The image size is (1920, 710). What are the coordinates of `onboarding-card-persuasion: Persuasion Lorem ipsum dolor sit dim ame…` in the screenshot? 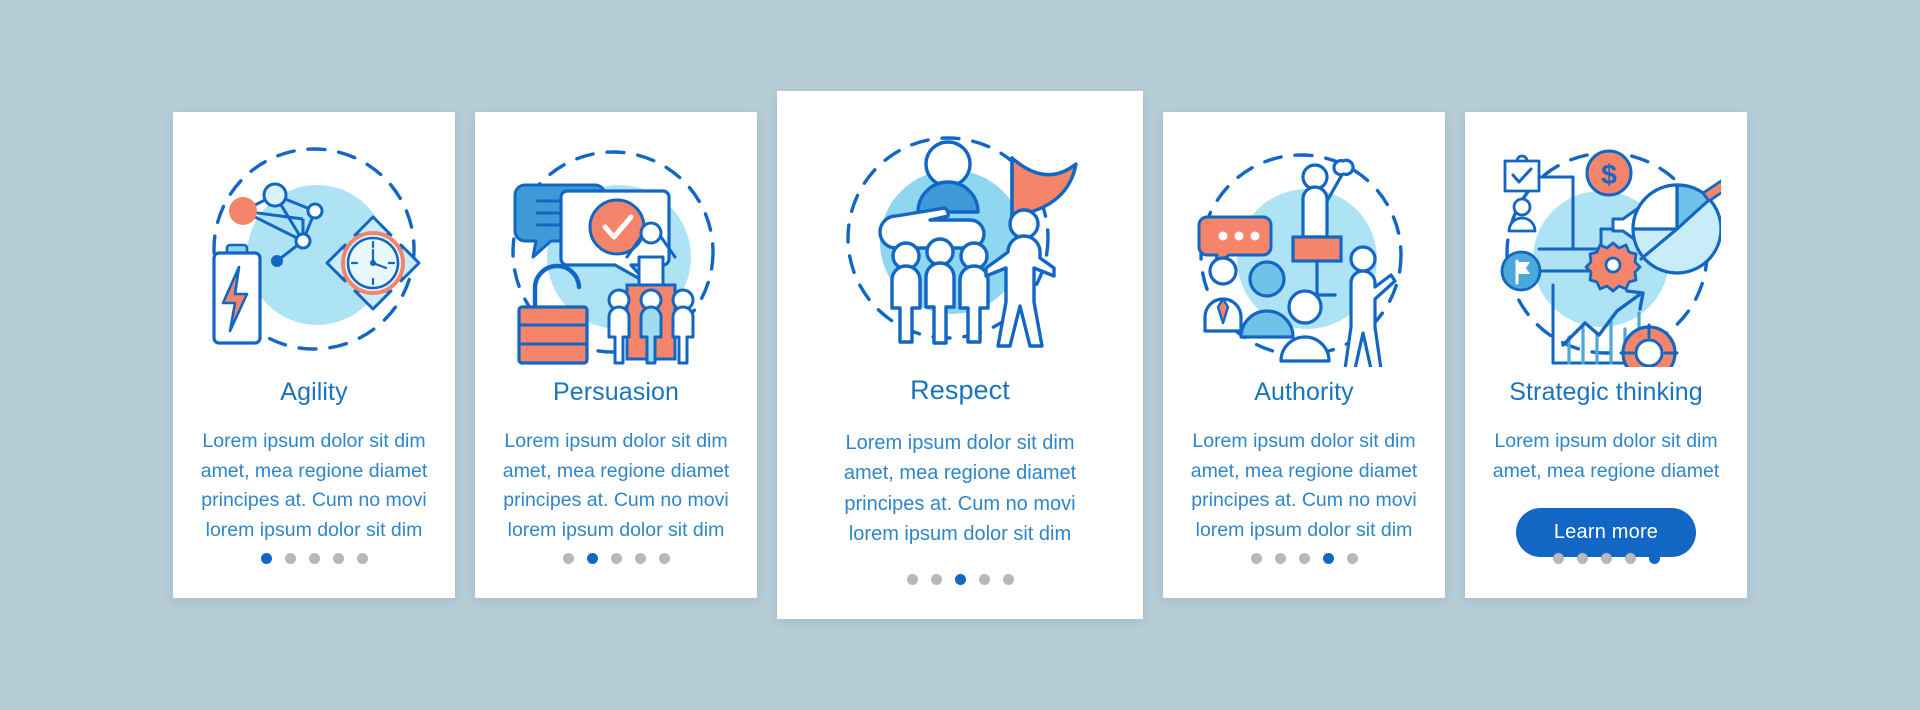 It's located at (616, 355).